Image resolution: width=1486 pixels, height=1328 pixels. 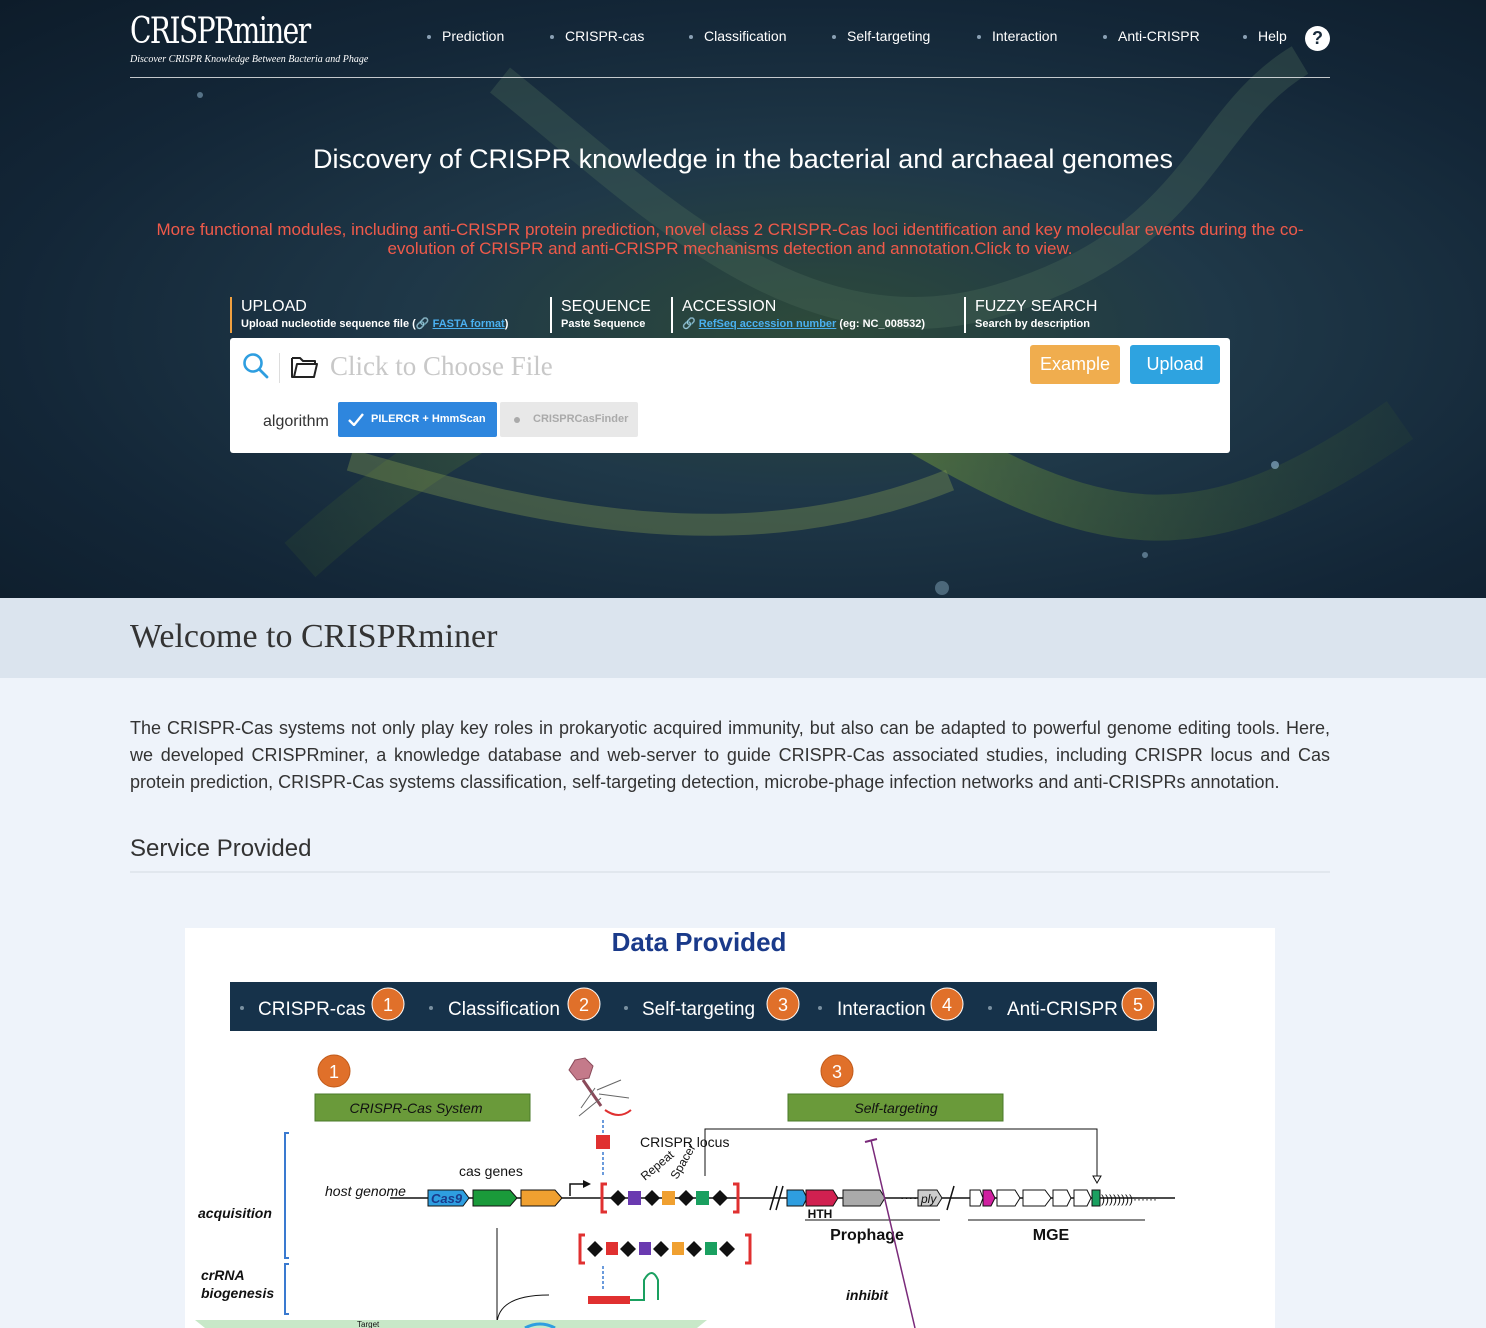 What do you see at coordinates (895, 1108) in the screenshot?
I see `panel-3-label: Self-targeting` at bounding box center [895, 1108].